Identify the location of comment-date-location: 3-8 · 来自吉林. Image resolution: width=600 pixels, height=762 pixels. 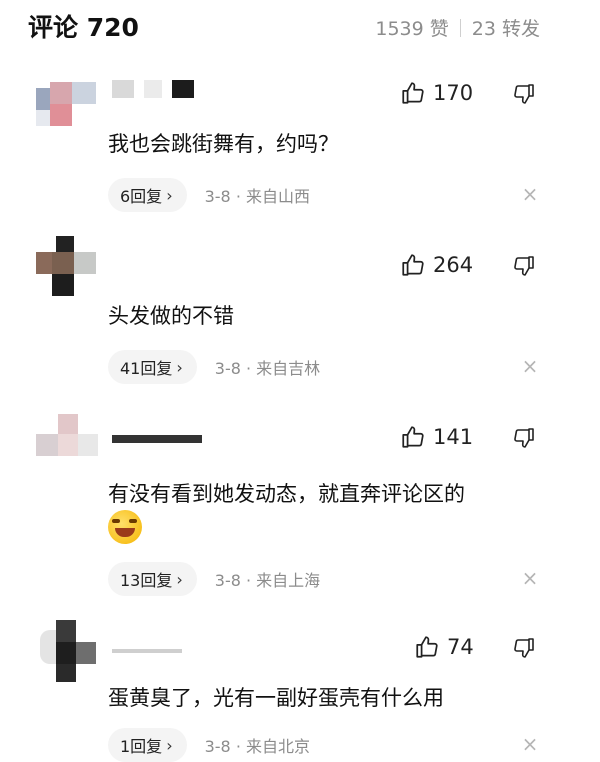
(267, 368).